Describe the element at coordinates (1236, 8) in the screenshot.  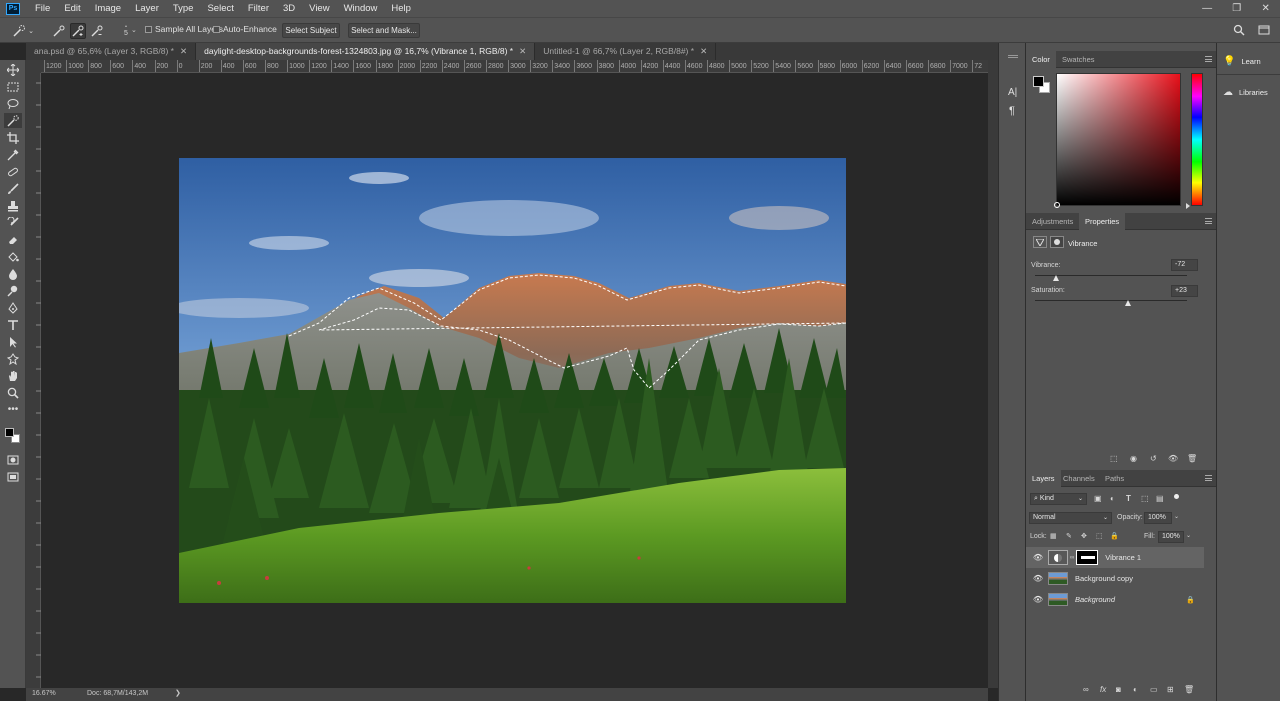
I see `restore-icon: ❐` at that location.